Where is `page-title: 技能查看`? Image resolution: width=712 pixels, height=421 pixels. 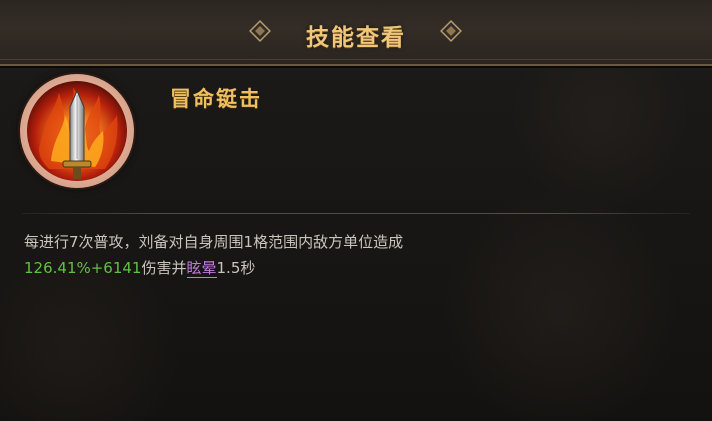
page-title: 技能查看 is located at coordinates (356, 37).